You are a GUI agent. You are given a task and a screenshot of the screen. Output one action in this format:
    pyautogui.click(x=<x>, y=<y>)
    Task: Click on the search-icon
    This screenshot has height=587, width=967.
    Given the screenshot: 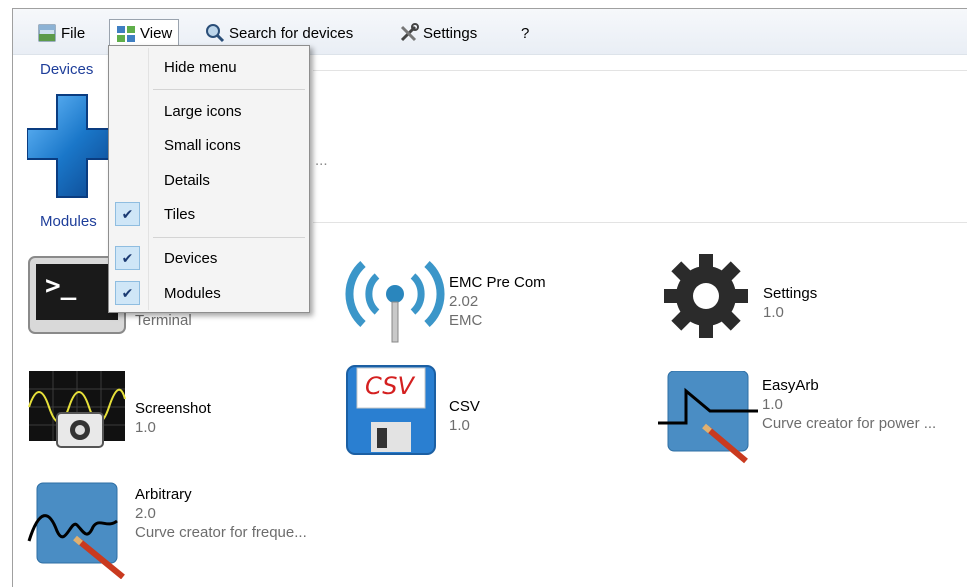 What is the action you would take?
    pyautogui.click(x=215, y=33)
    